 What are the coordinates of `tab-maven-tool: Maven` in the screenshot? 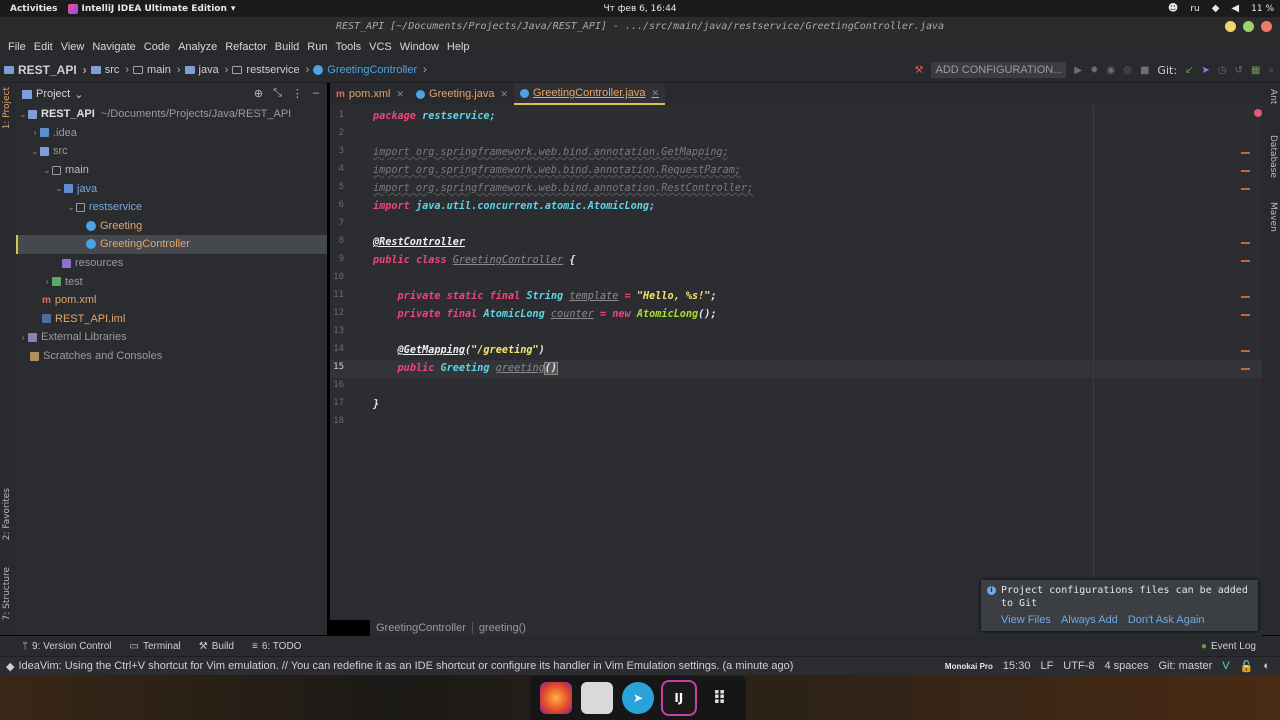 It's located at (1273, 217).